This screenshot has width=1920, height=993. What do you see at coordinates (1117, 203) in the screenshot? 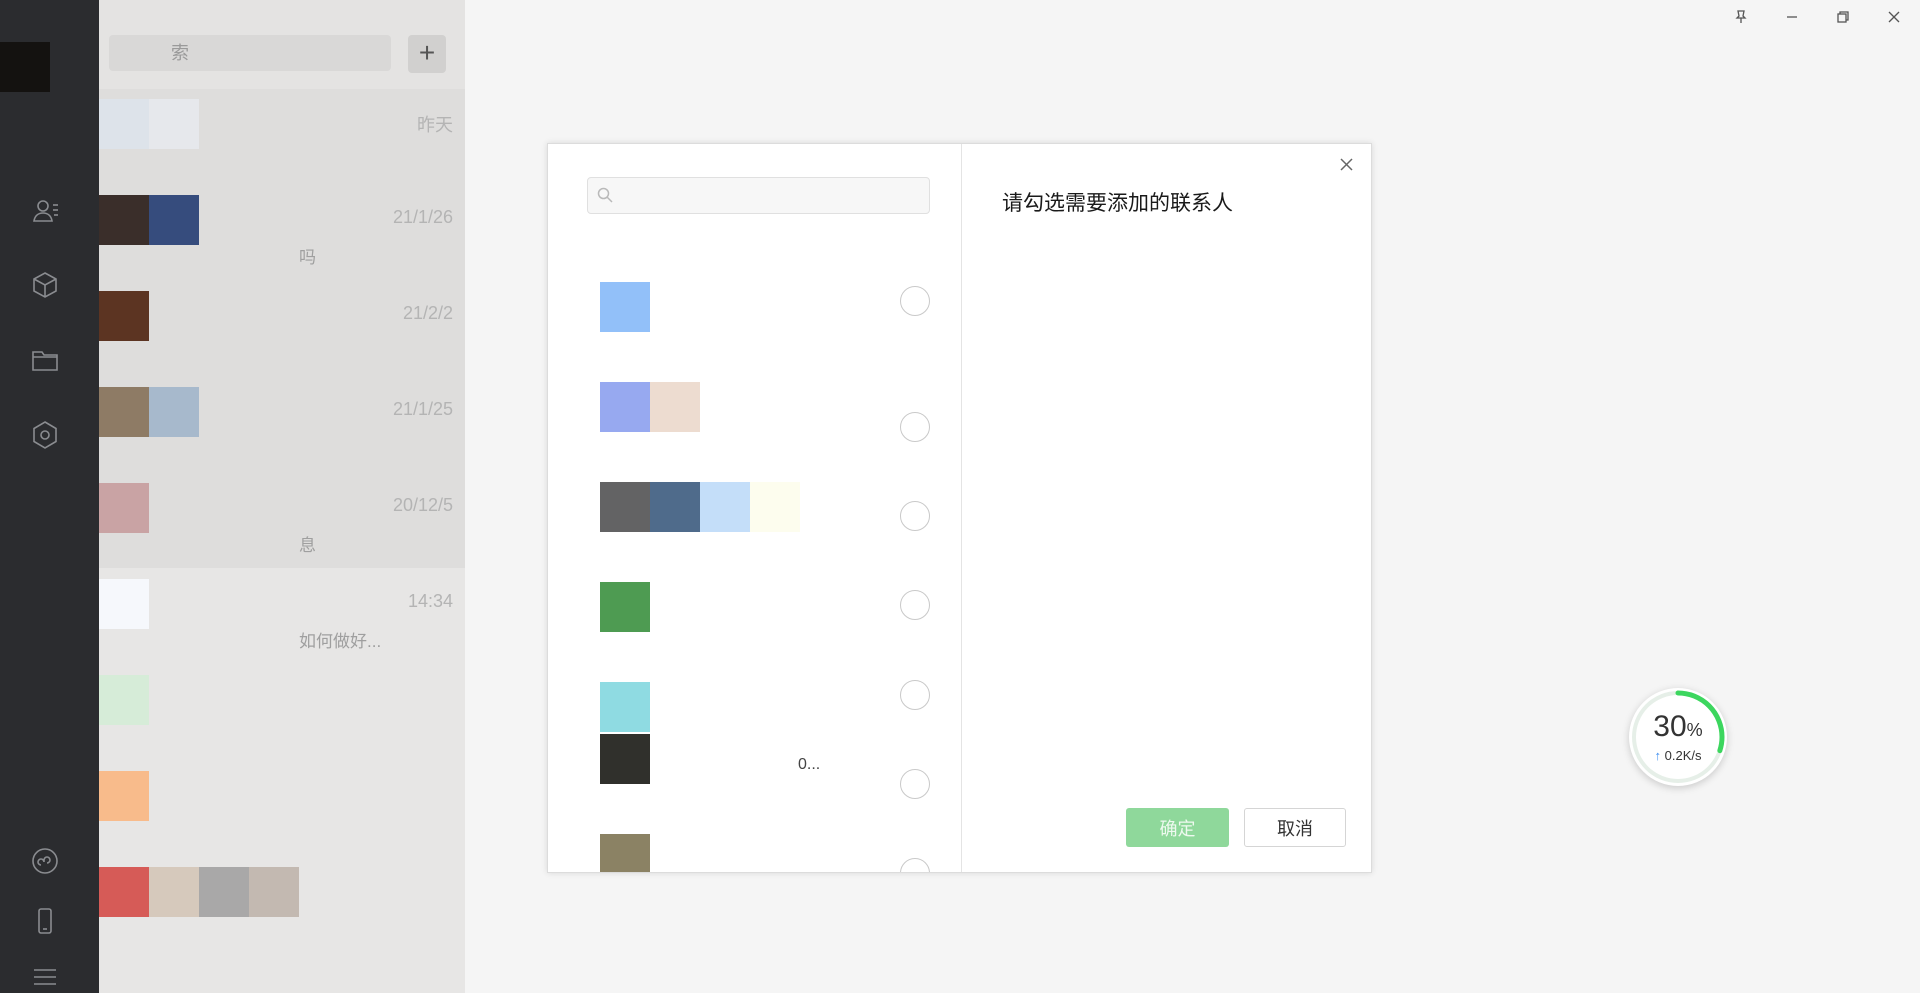
I see `dialog-title: 请勾选需要添加的联系人` at bounding box center [1117, 203].